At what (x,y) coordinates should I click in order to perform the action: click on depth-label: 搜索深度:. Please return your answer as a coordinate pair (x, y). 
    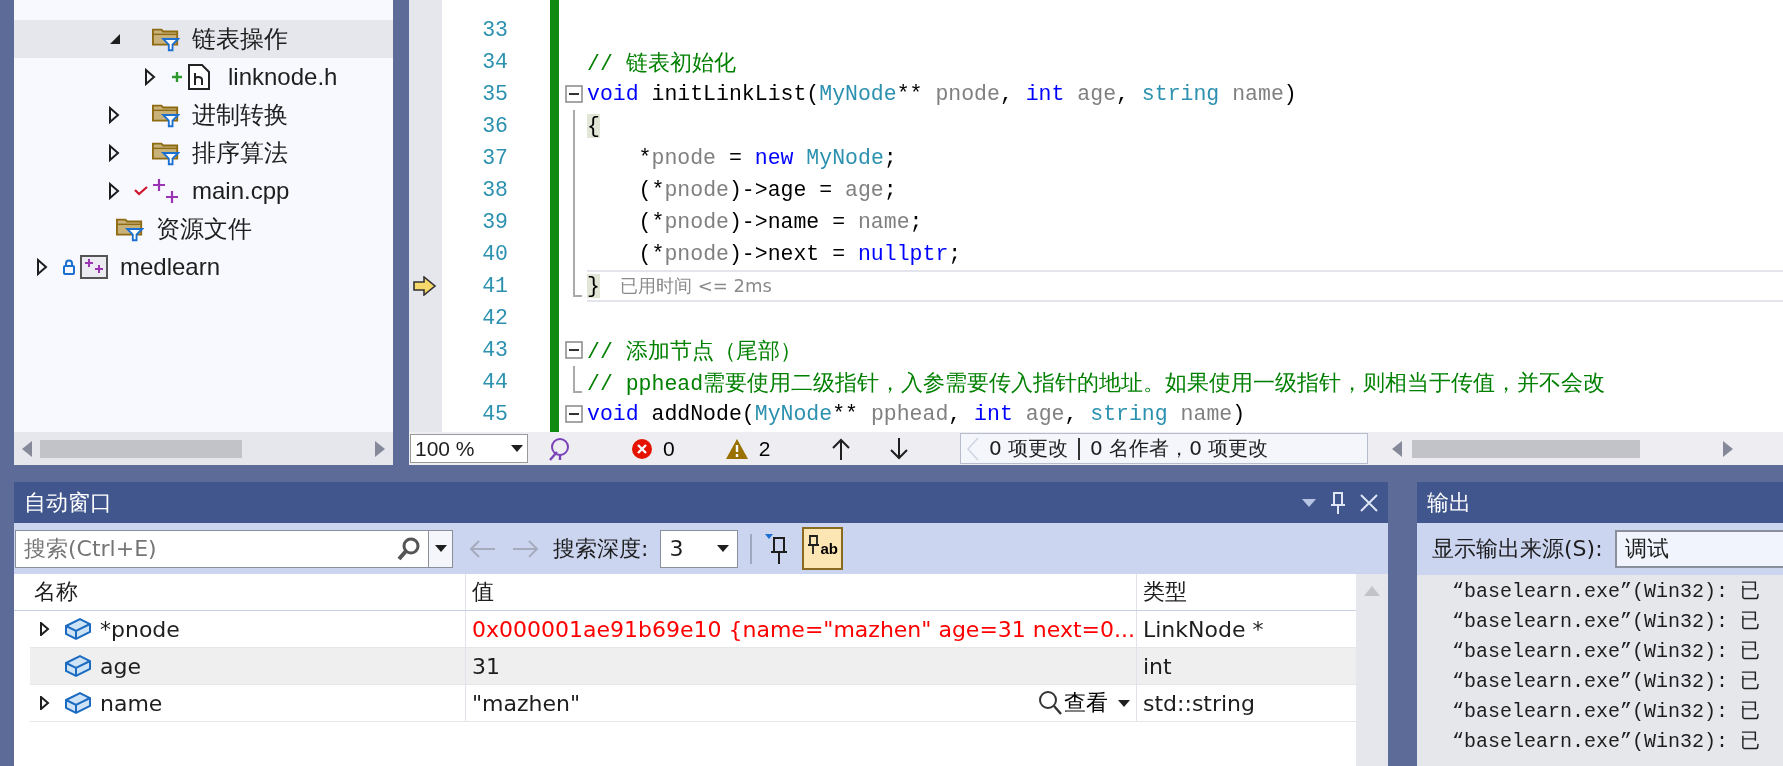
    Looking at the image, I should click on (601, 548).